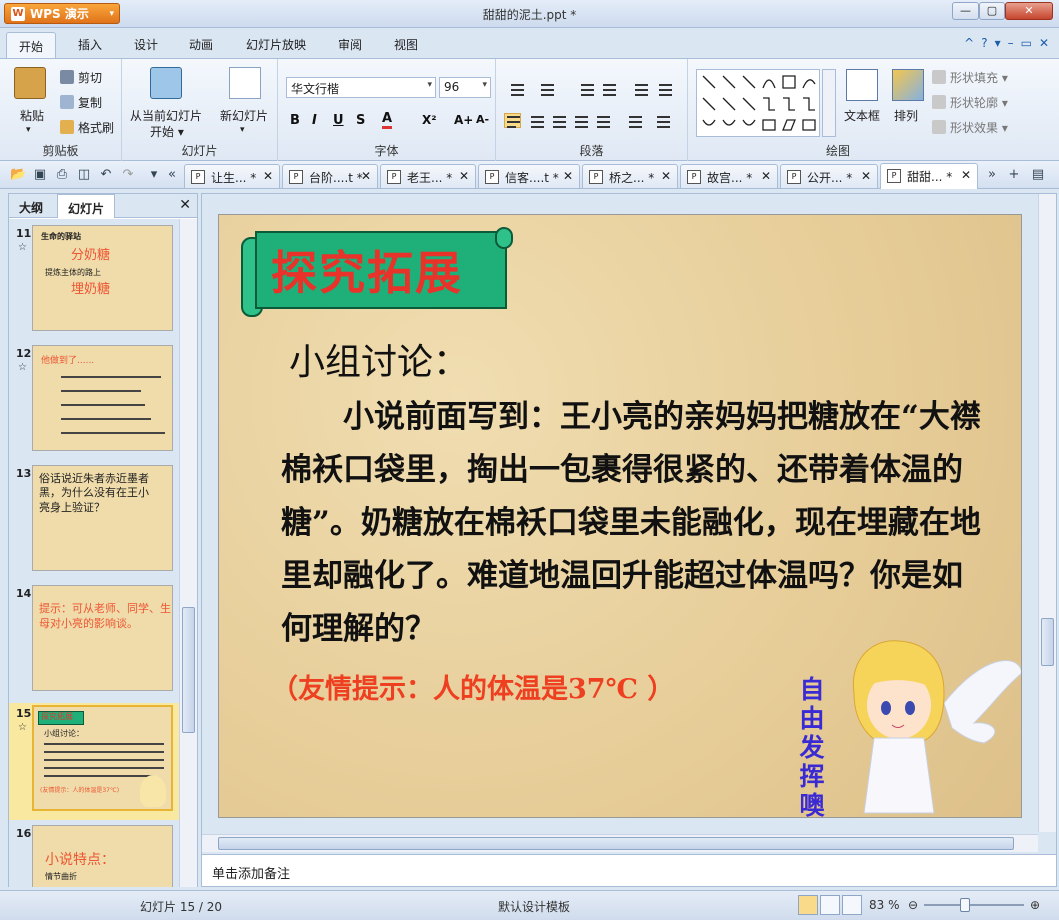 The width and height of the screenshot is (1059, 920). What do you see at coordinates (580, 120) in the screenshot?
I see `justify-icon` at bounding box center [580, 120].